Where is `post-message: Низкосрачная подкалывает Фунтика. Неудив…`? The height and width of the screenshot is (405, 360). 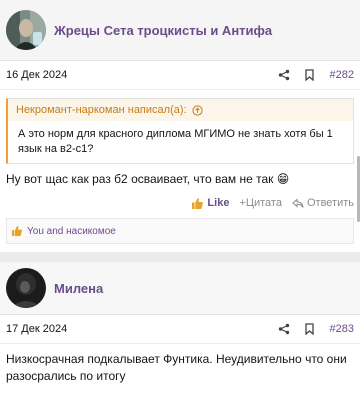
post-message: Низкосрачная подкалывает Фунтика. Неудив… is located at coordinates (176, 367).